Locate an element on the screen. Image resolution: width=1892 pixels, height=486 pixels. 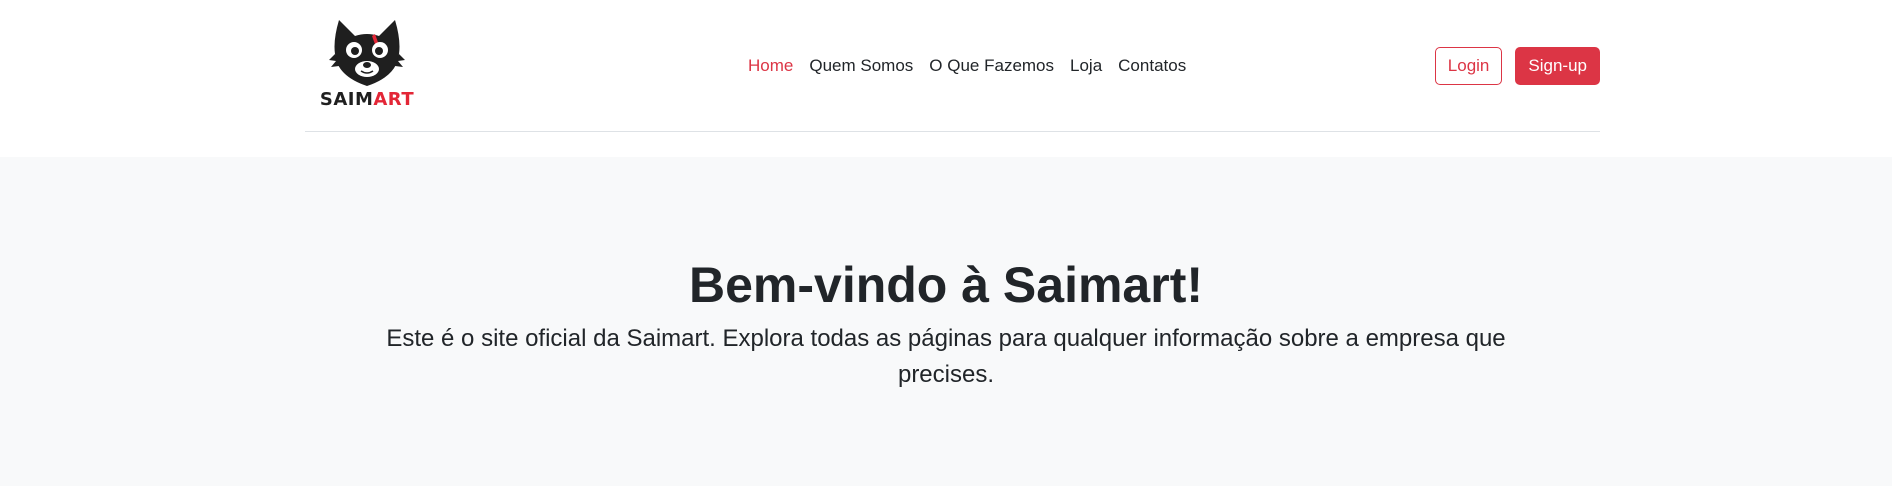
logo-link: SAIMART is located at coordinates (367, 64).